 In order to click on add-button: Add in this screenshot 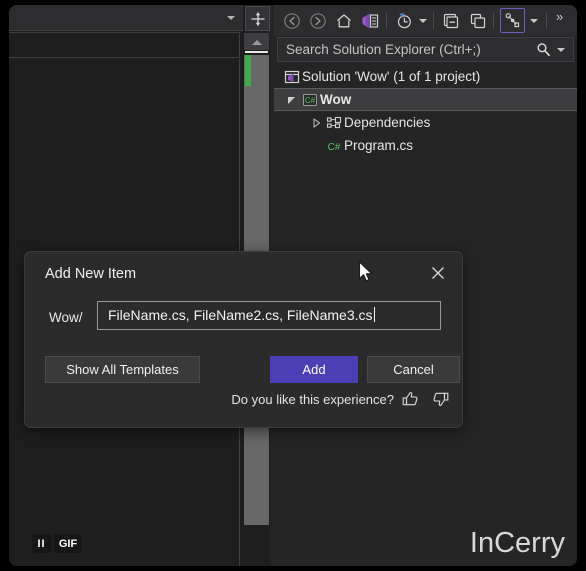, I will do `click(314, 369)`.